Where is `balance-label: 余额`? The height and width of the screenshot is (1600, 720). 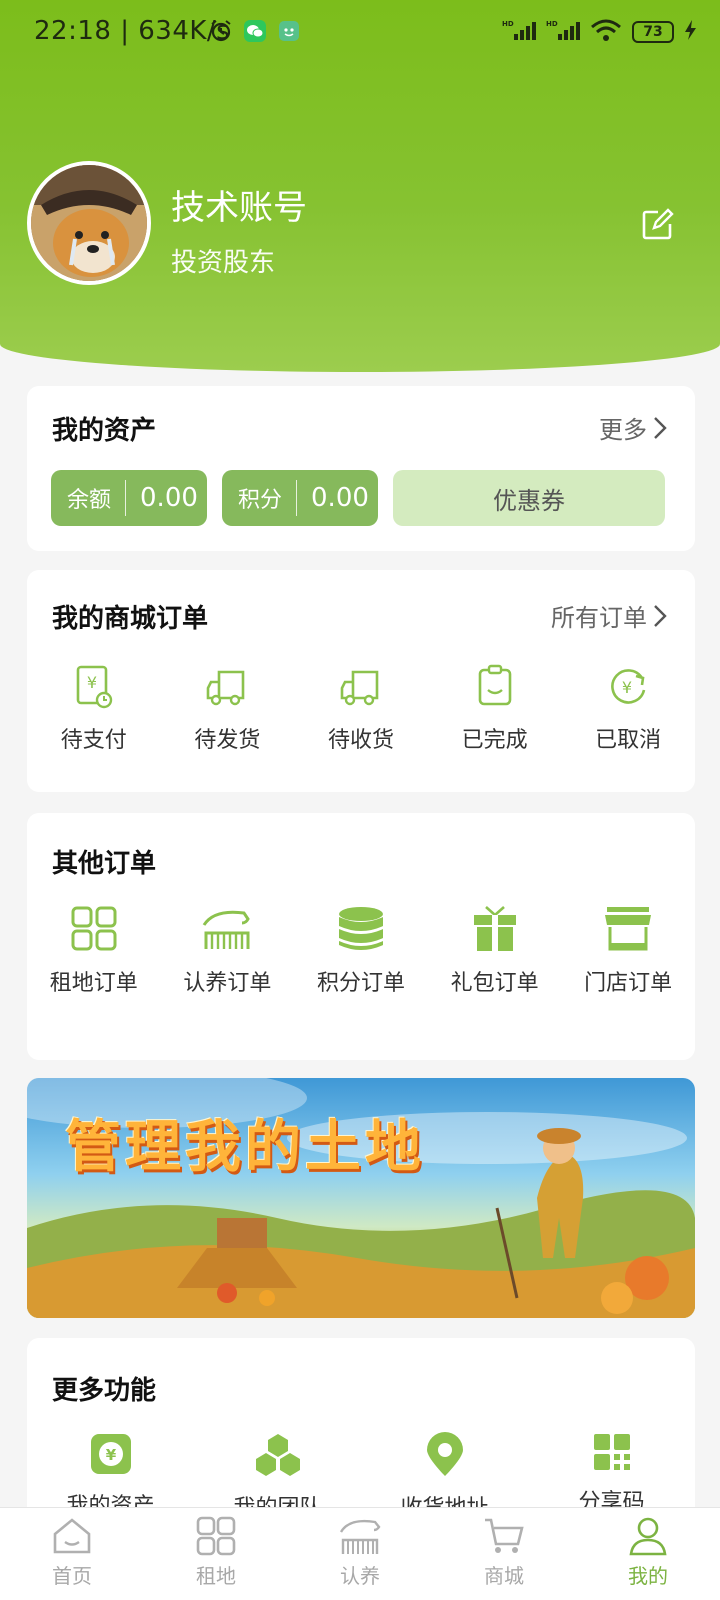 balance-label: 余额 is located at coordinates (89, 498).